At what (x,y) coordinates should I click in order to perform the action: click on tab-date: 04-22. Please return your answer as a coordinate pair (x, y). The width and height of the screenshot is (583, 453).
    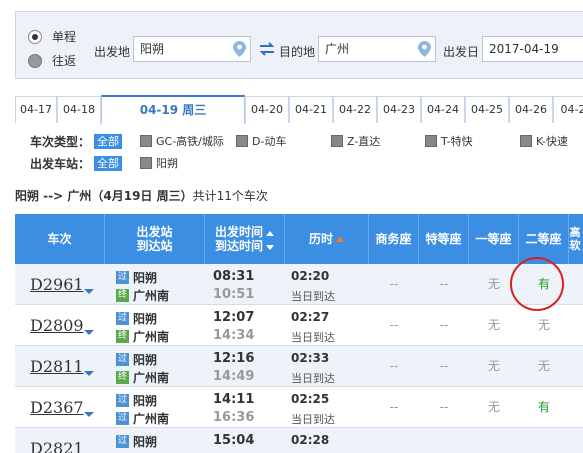
    Looking at the image, I should click on (355, 109).